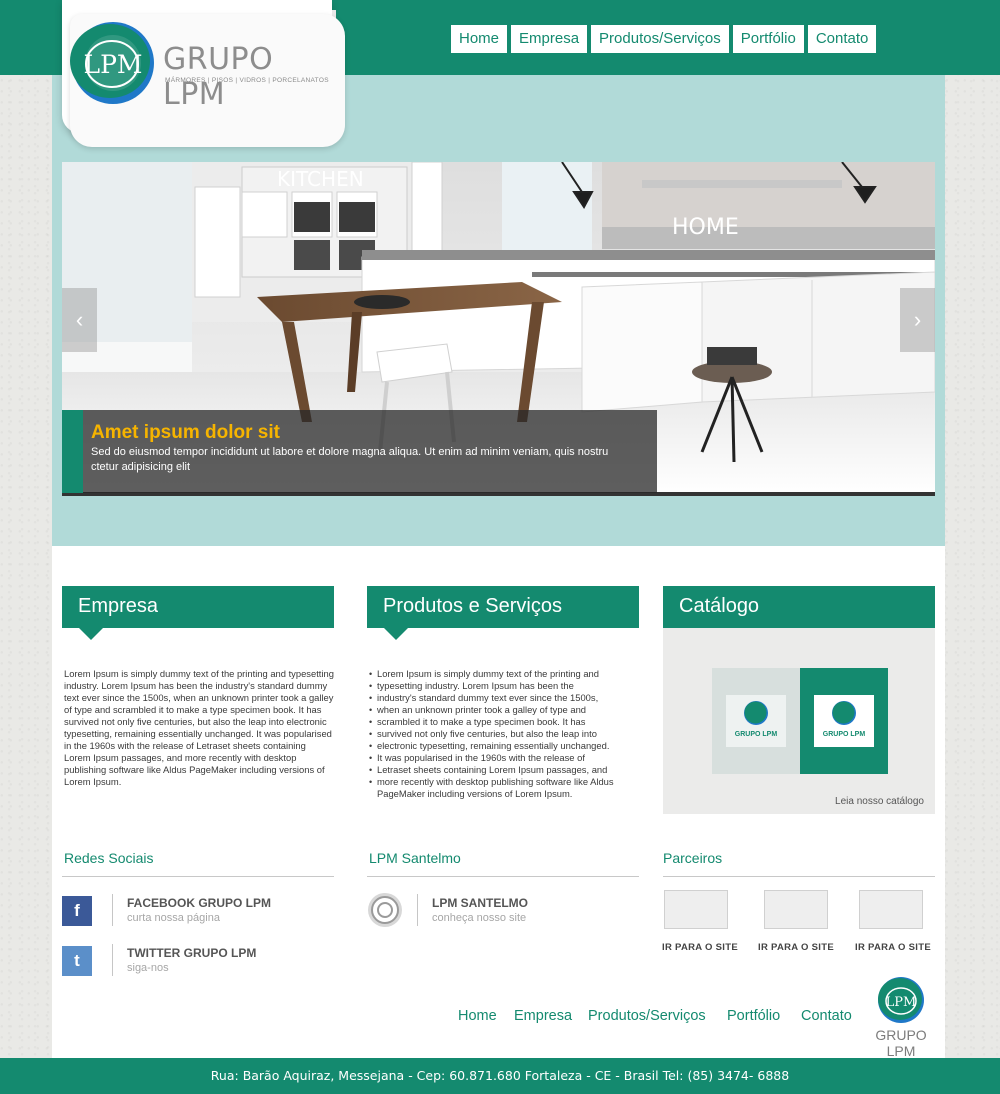 This screenshot has width=1000, height=1094. Describe the element at coordinates (477, 1016) in the screenshot. I see `footer-nav-home: Home` at that location.